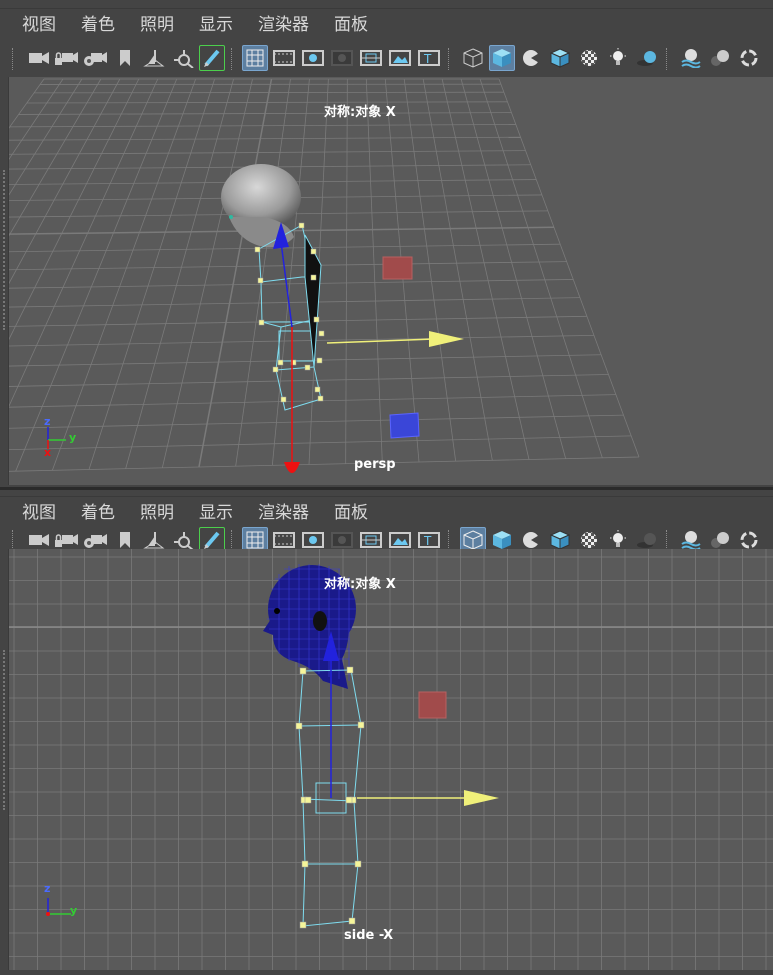 The image size is (773, 975). Describe the element at coordinates (313, 301) in the screenshot. I see `joint-shape` at that location.